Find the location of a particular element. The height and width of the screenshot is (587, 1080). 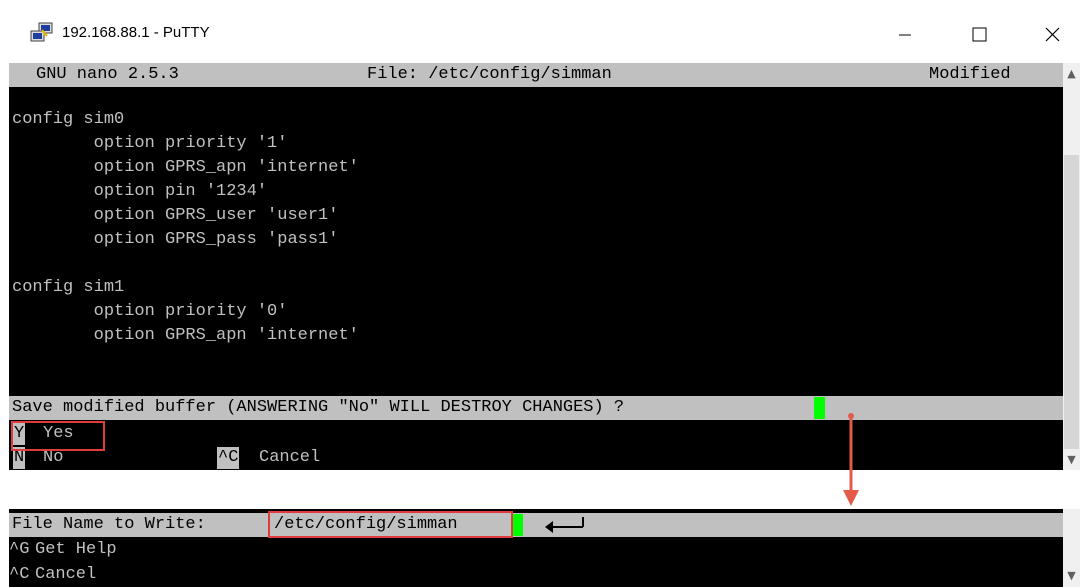

nano-modified-status: Modified is located at coordinates (970, 74).